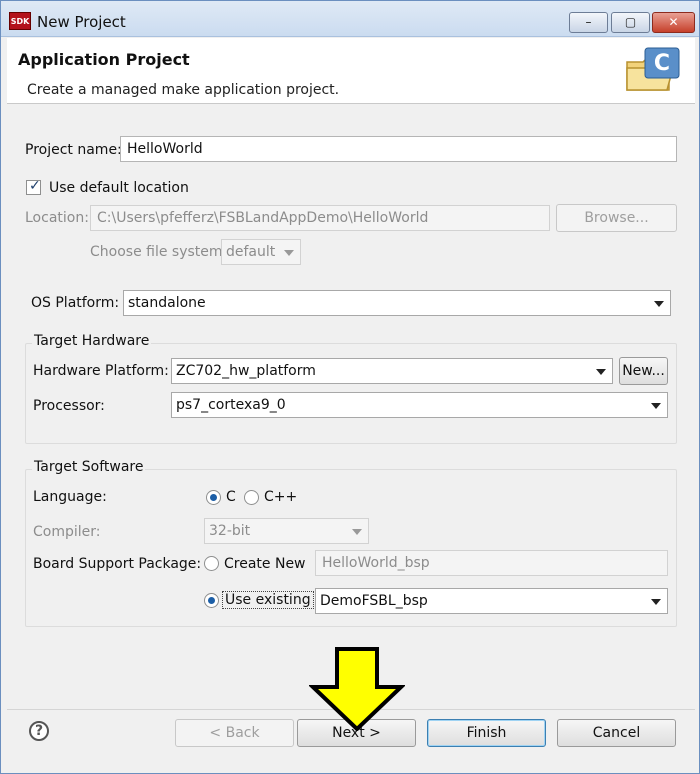  What do you see at coordinates (20, 21) in the screenshot?
I see `sdk-app-icon: SDK` at bounding box center [20, 21].